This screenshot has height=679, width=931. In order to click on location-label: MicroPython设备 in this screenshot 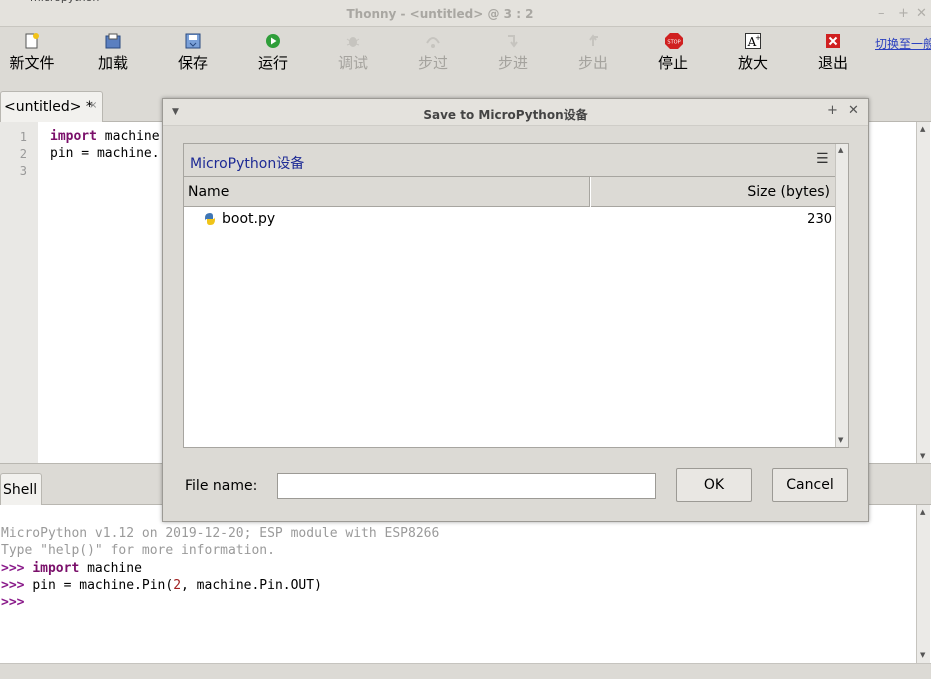, I will do `click(247, 164)`.